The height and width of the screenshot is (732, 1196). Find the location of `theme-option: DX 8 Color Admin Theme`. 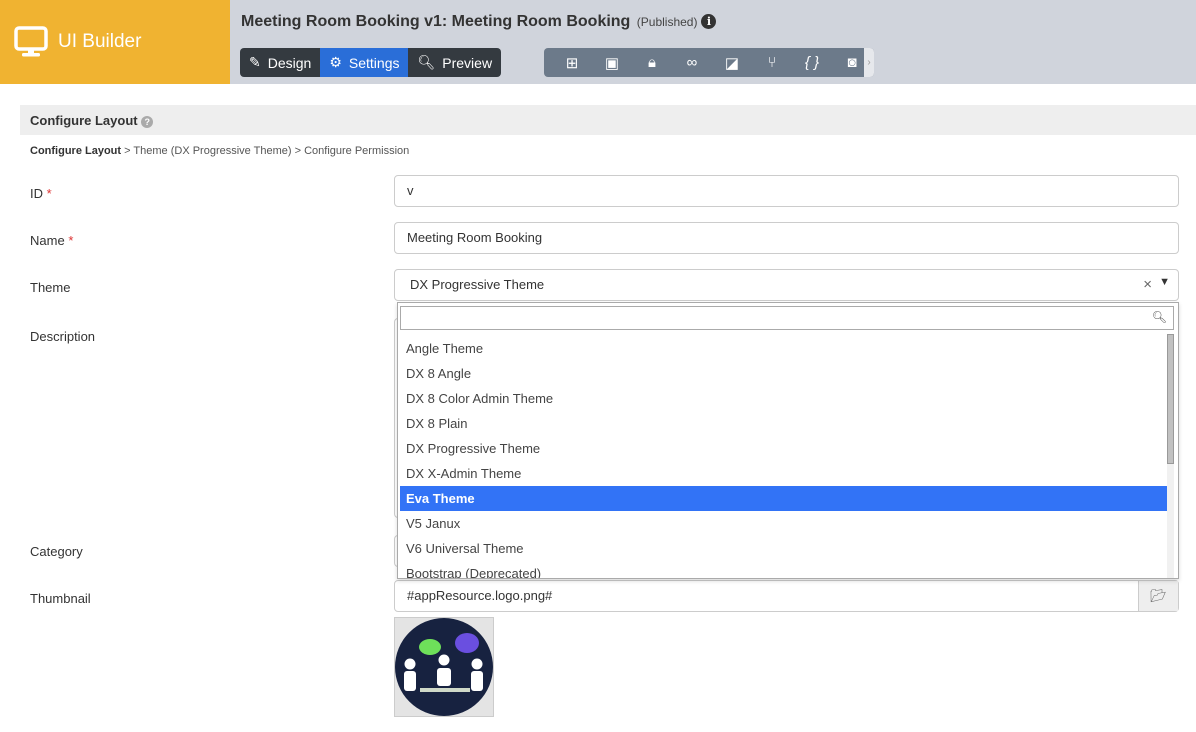

theme-option: DX 8 Color Admin Theme is located at coordinates (784, 398).